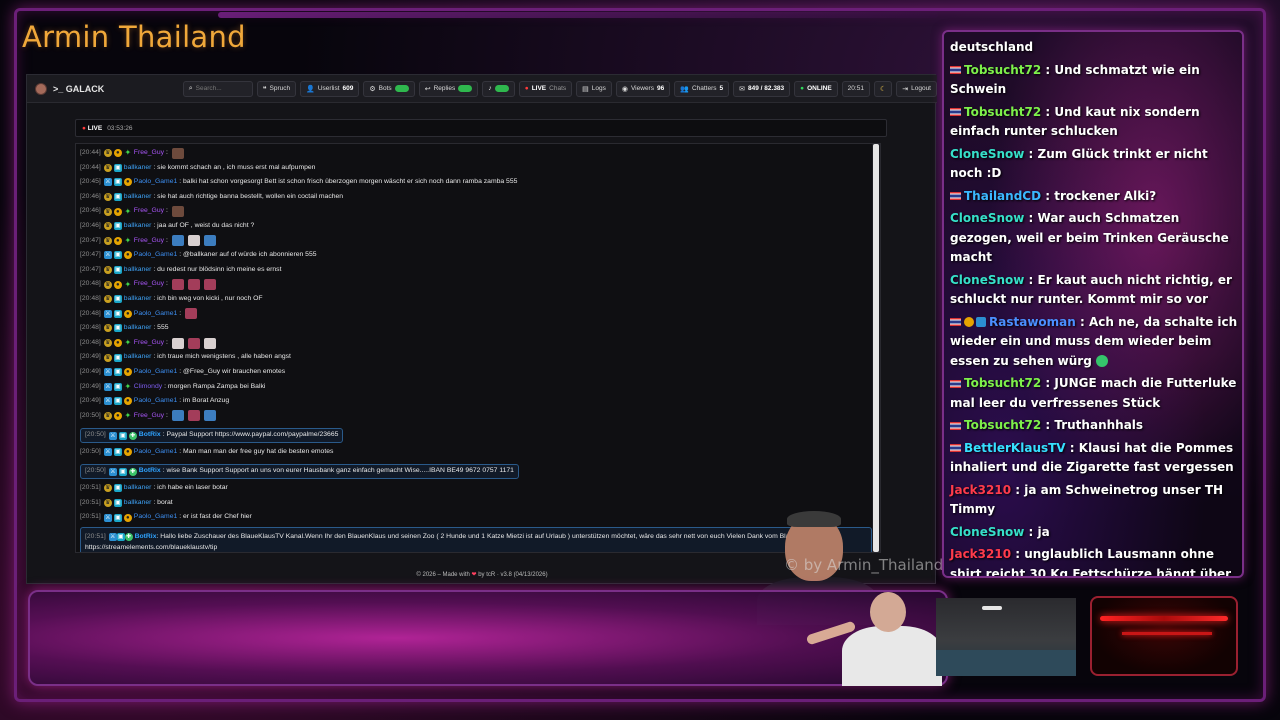 Image resolution: width=1280 pixels, height=720 pixels. I want to click on live-chats-button: ● LIVE Chats, so click(545, 88).